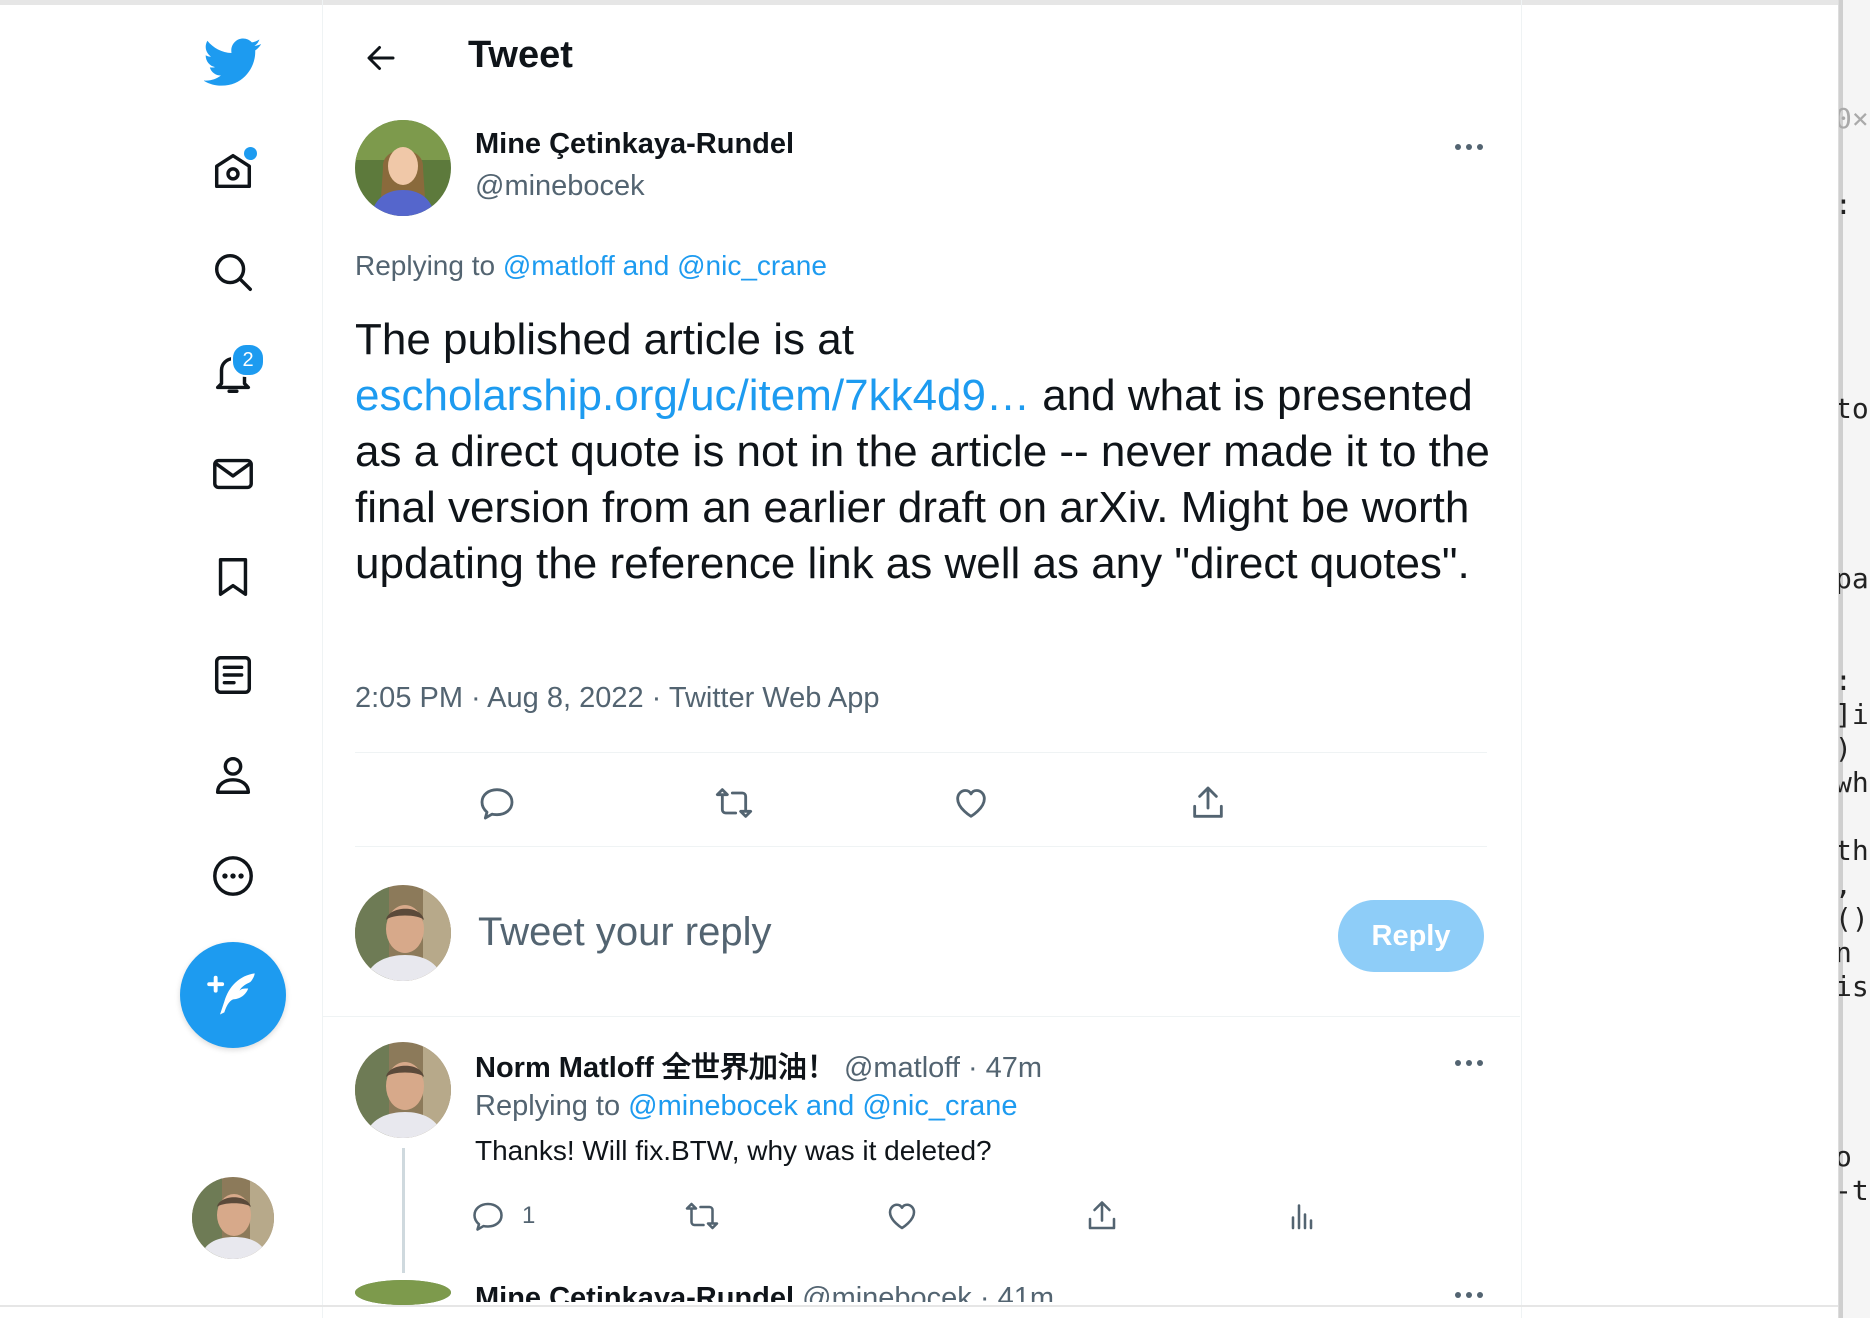  What do you see at coordinates (1854, 782) in the screenshot?
I see `code-fragment: whi` at bounding box center [1854, 782].